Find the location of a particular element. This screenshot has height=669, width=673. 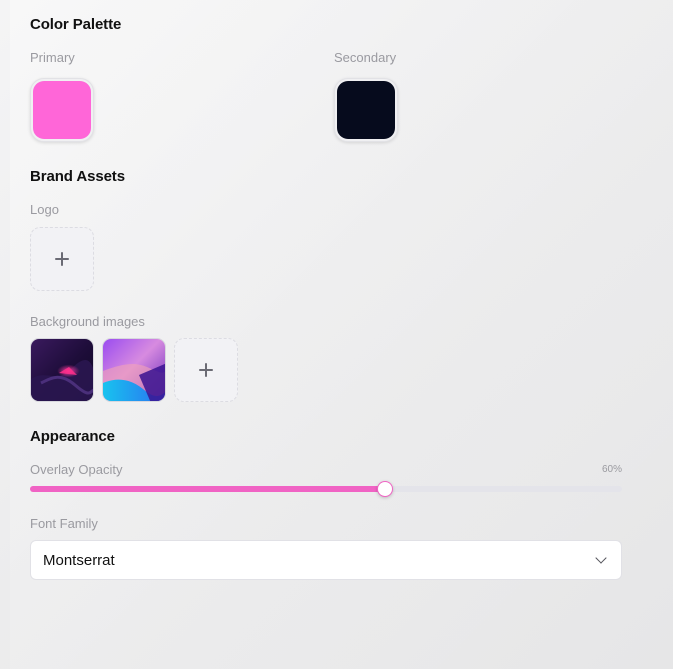

brand-assets-title: Brand Assets is located at coordinates (77, 176).